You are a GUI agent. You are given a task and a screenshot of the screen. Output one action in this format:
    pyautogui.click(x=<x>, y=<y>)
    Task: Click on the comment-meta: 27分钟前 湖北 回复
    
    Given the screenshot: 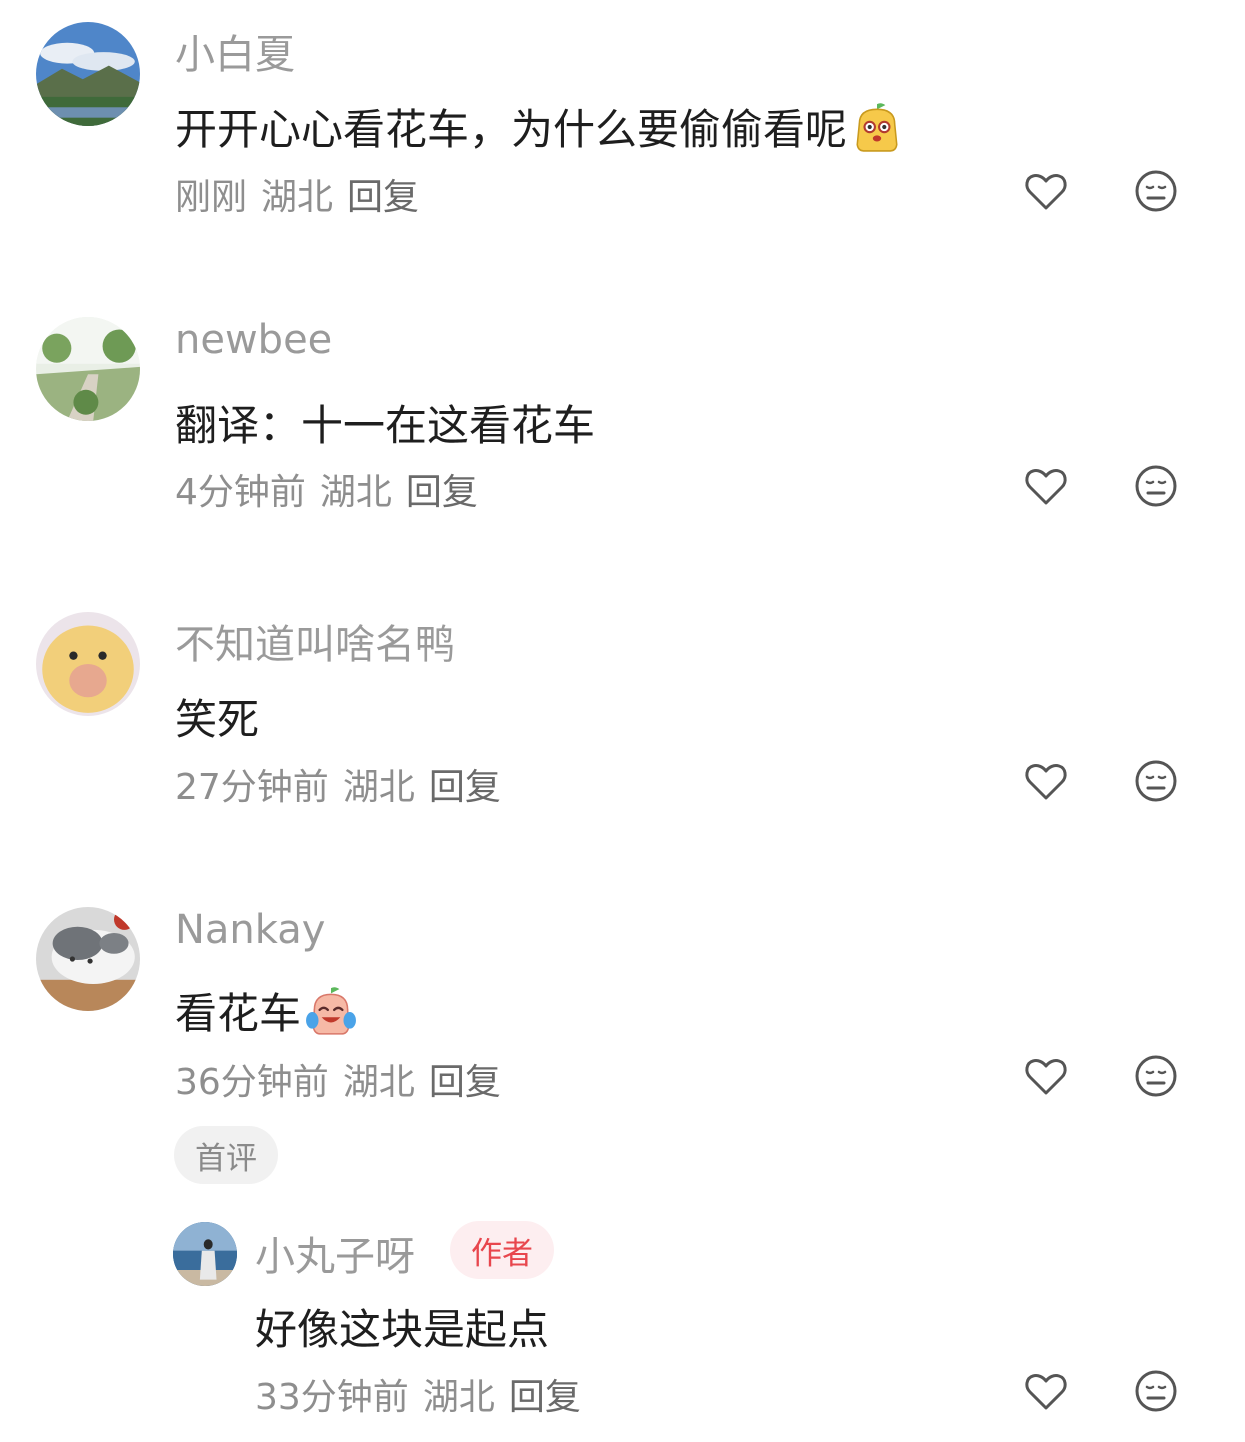 What is the action you would take?
    pyautogui.click(x=345, y=784)
    